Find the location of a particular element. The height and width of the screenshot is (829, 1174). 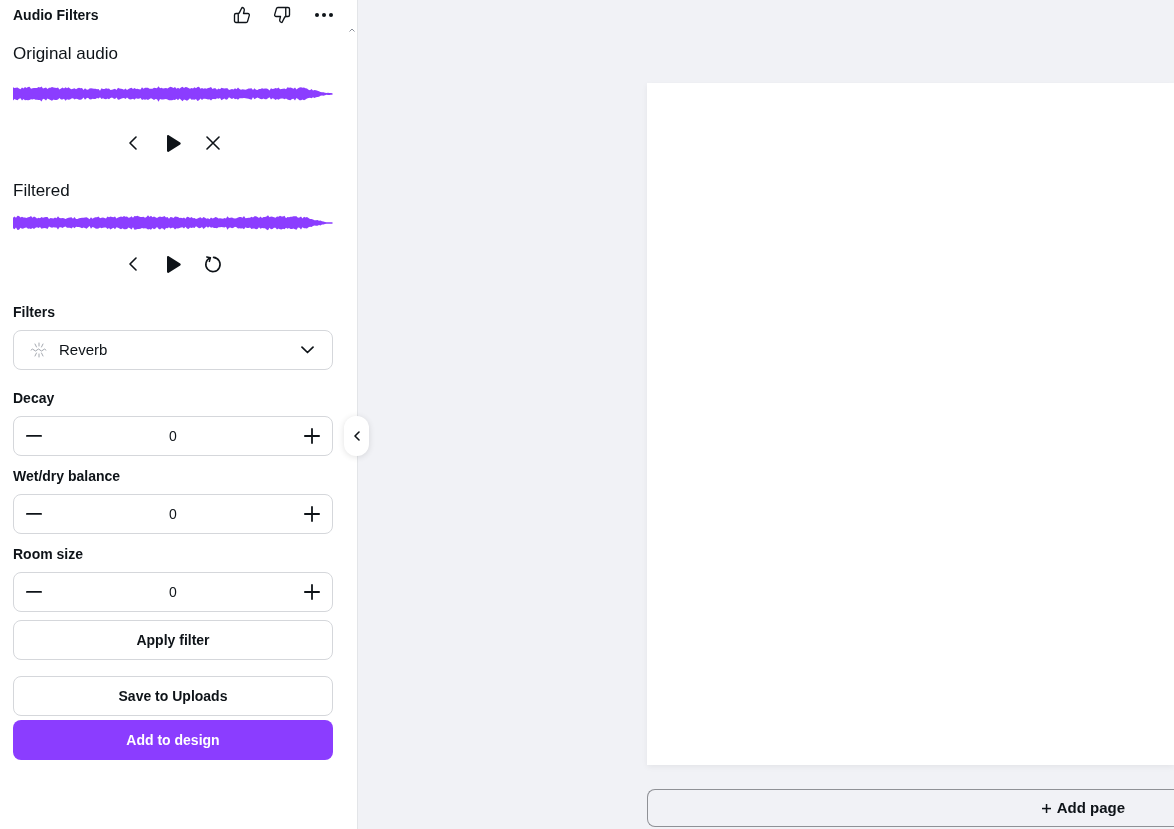

reverb-wave-icon is located at coordinates (39, 350).